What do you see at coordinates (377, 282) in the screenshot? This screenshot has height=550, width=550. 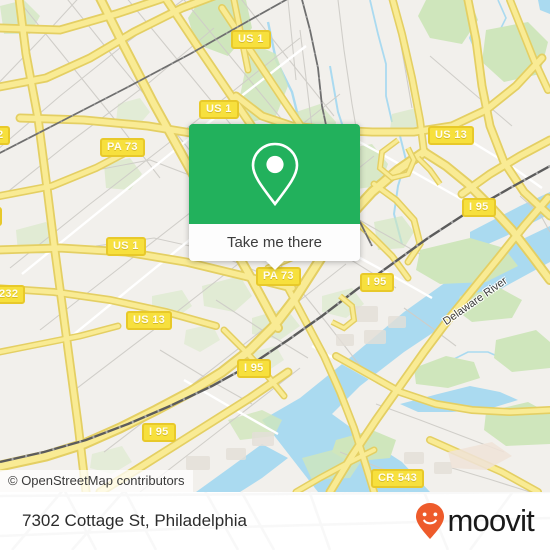 I see `road-shield-i95-mid: I 95` at bounding box center [377, 282].